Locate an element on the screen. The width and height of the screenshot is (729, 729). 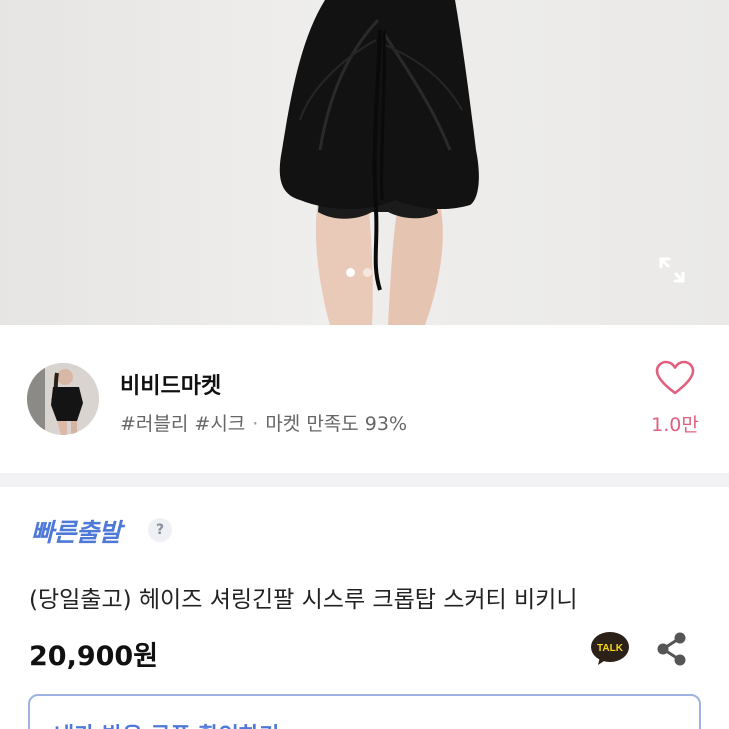
section-divider is located at coordinates (364, 480).